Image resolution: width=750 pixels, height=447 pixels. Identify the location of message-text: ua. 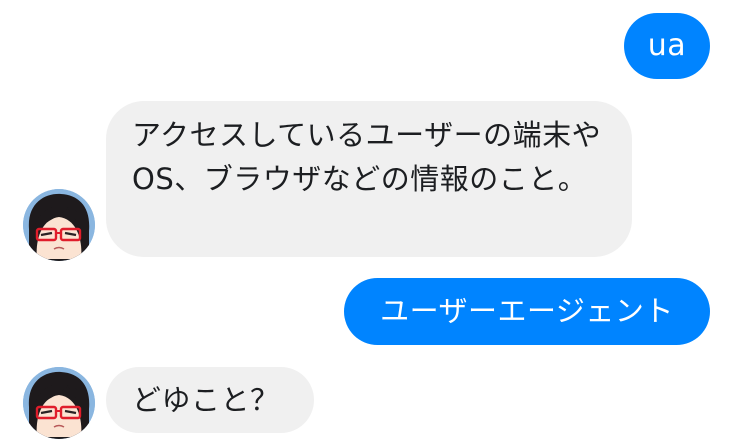
(667, 45).